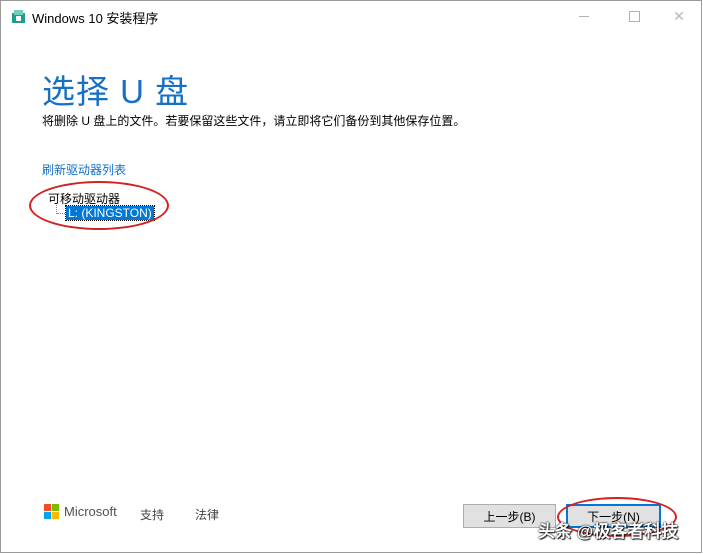 The width and height of the screenshot is (703, 554). Describe the element at coordinates (18, 16) in the screenshot. I see `setup-app-icon` at that location.